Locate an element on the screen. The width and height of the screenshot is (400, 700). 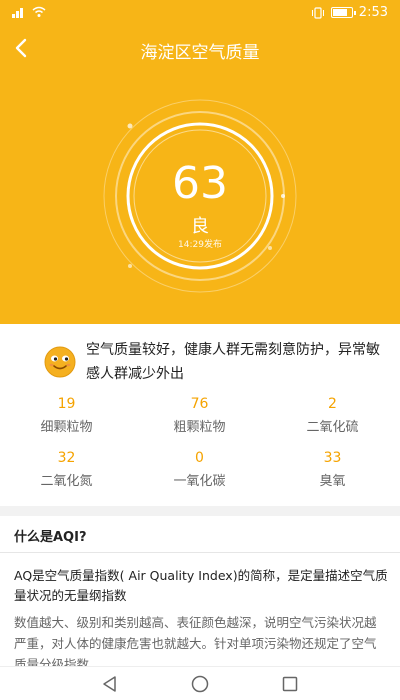
summary-text: 空气质量较好，健康人群无需刻意防护，异常敏感人群减少外出 is located at coordinates (233, 362).